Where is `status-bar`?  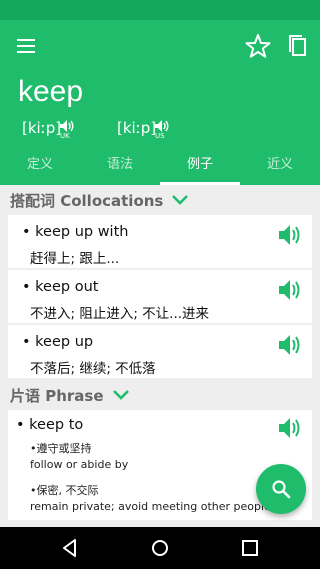 status-bar is located at coordinates (160, 10).